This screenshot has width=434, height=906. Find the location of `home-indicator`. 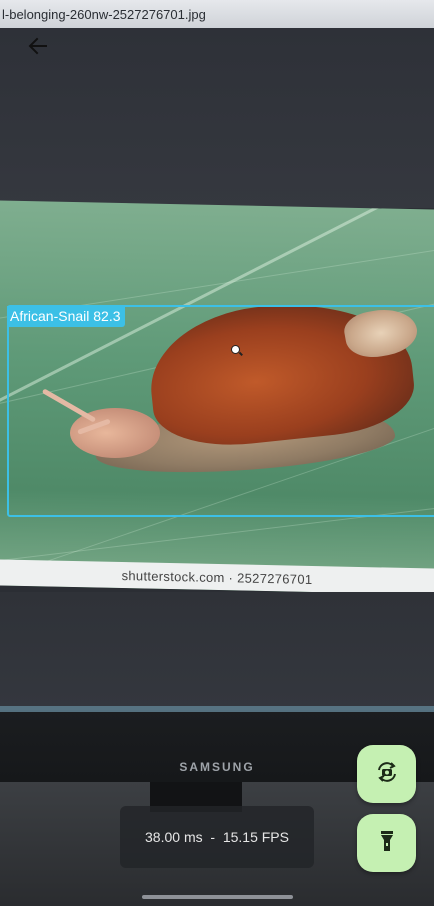

home-indicator is located at coordinates (217, 897).